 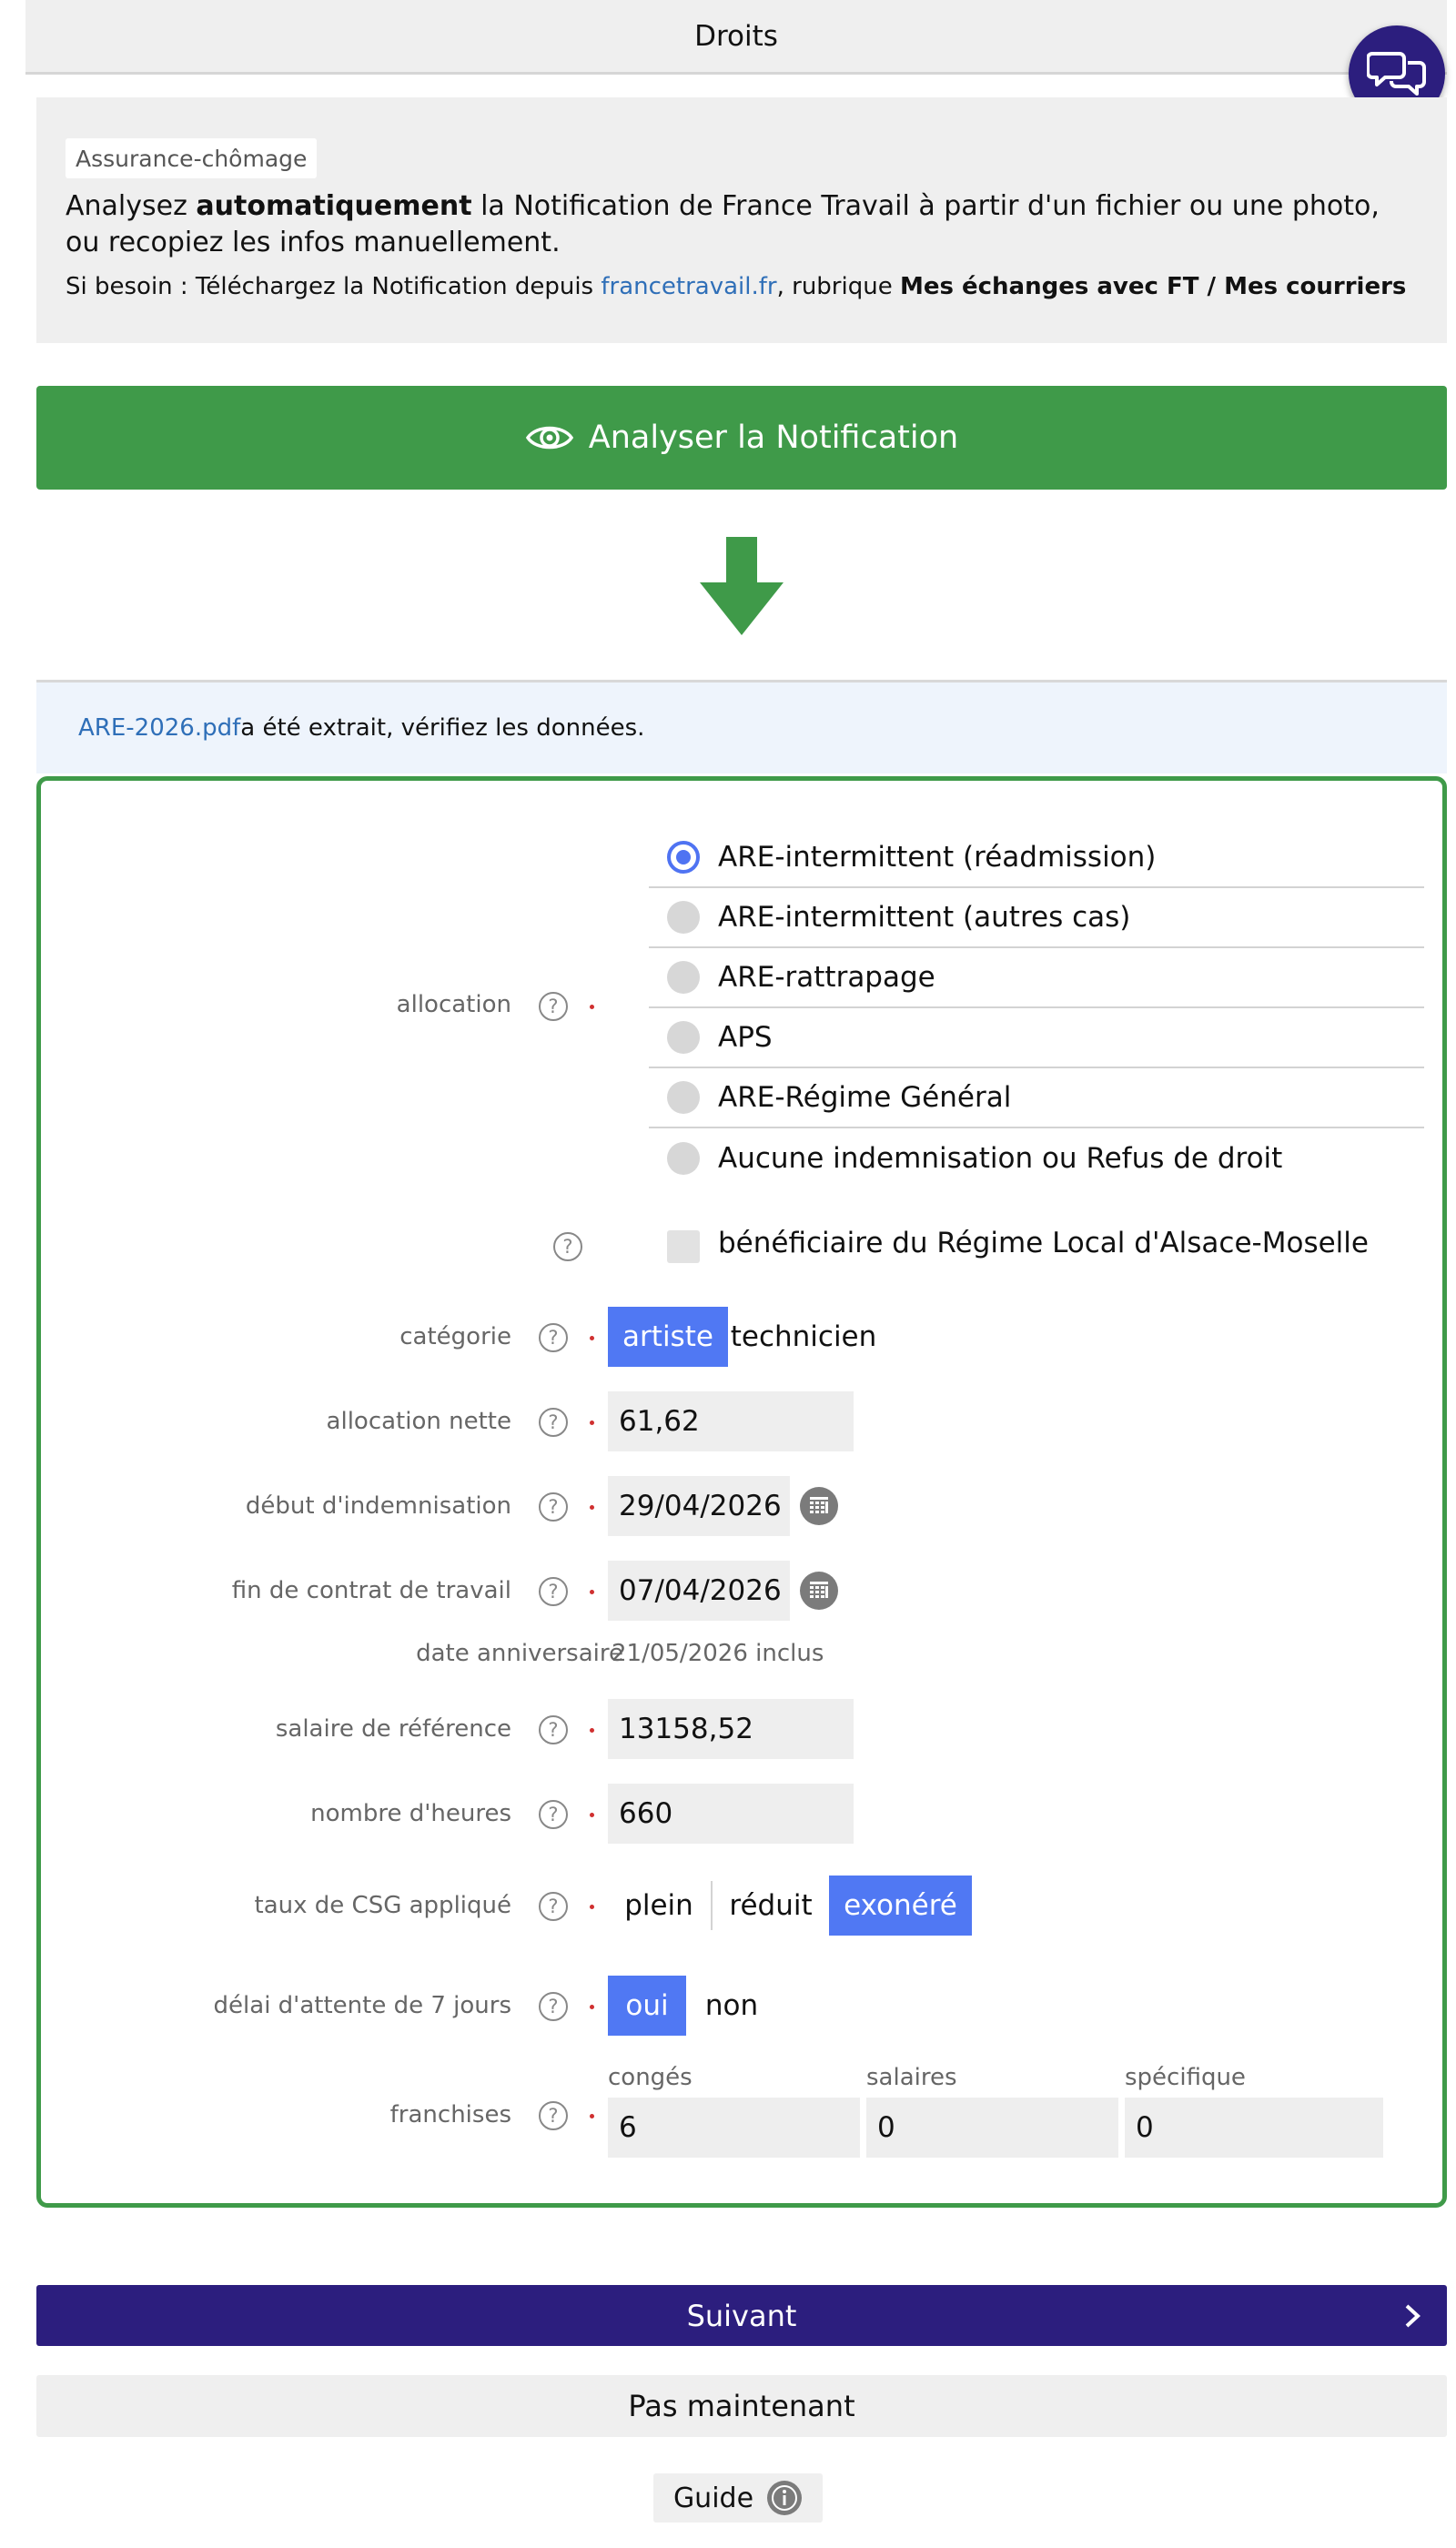 I want to click on franchises-conges-label: congés, so click(x=650, y=2077).